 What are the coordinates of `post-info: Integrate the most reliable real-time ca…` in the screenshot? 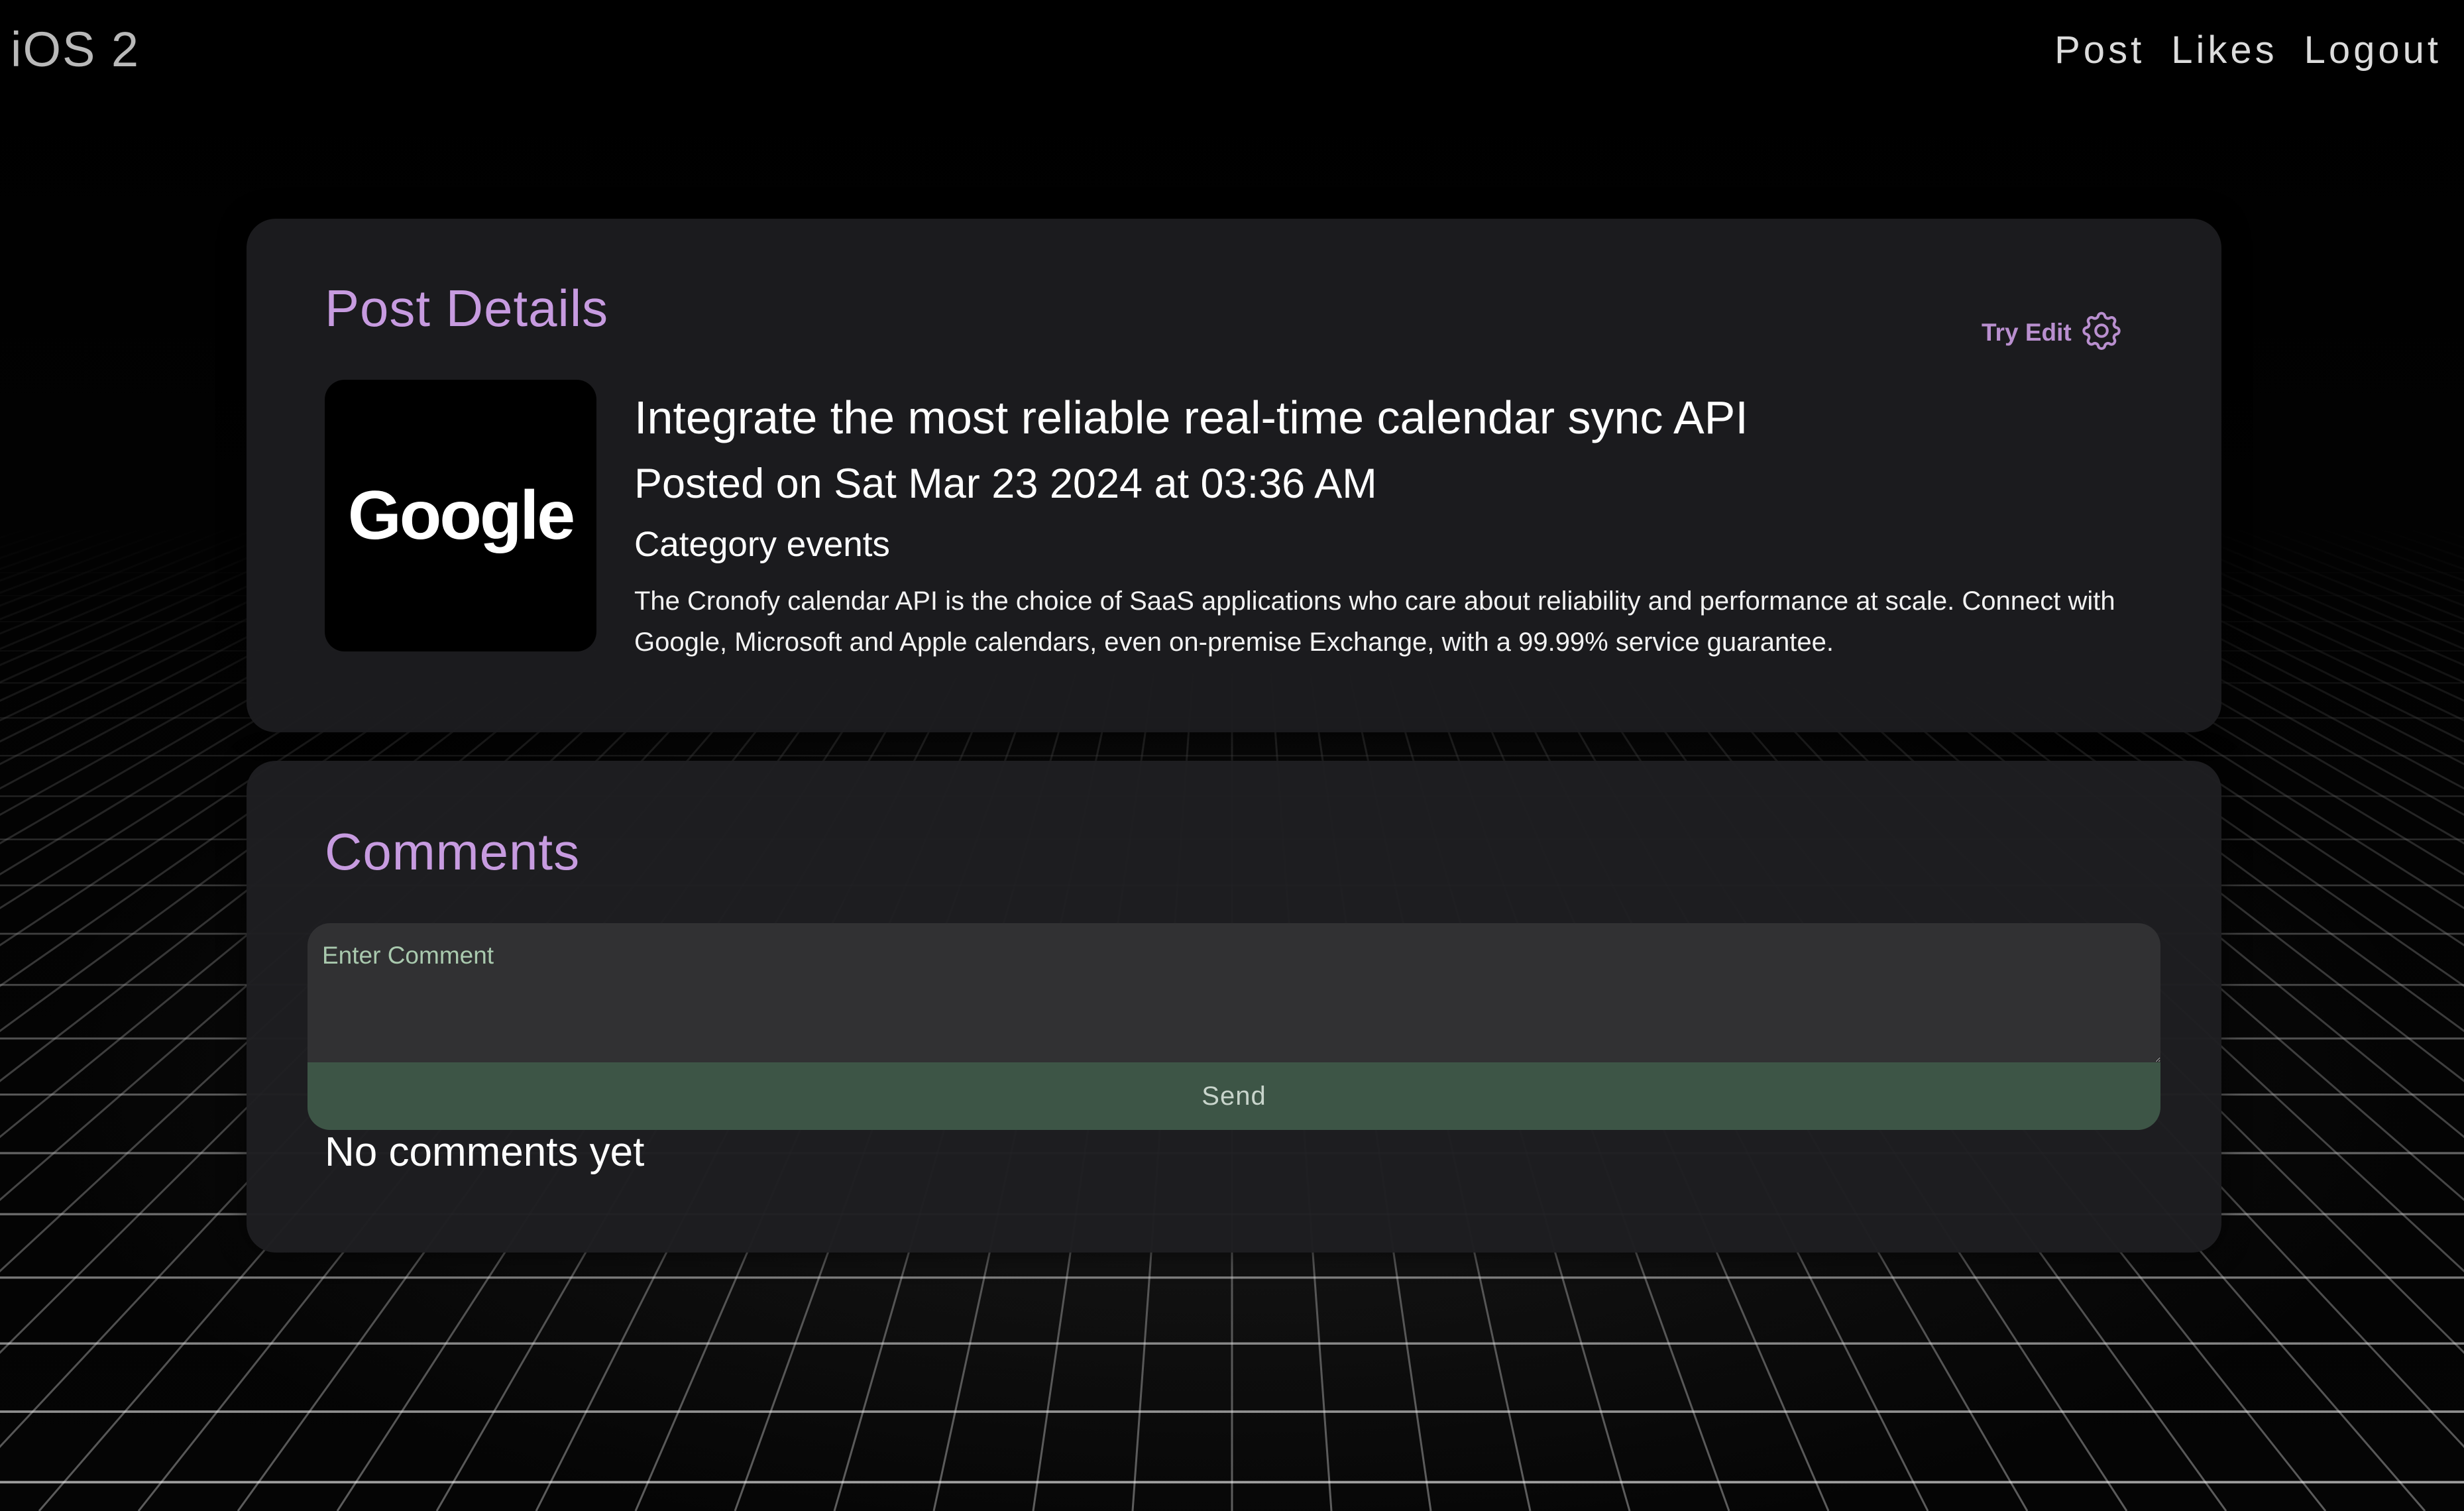 It's located at (1400, 523).